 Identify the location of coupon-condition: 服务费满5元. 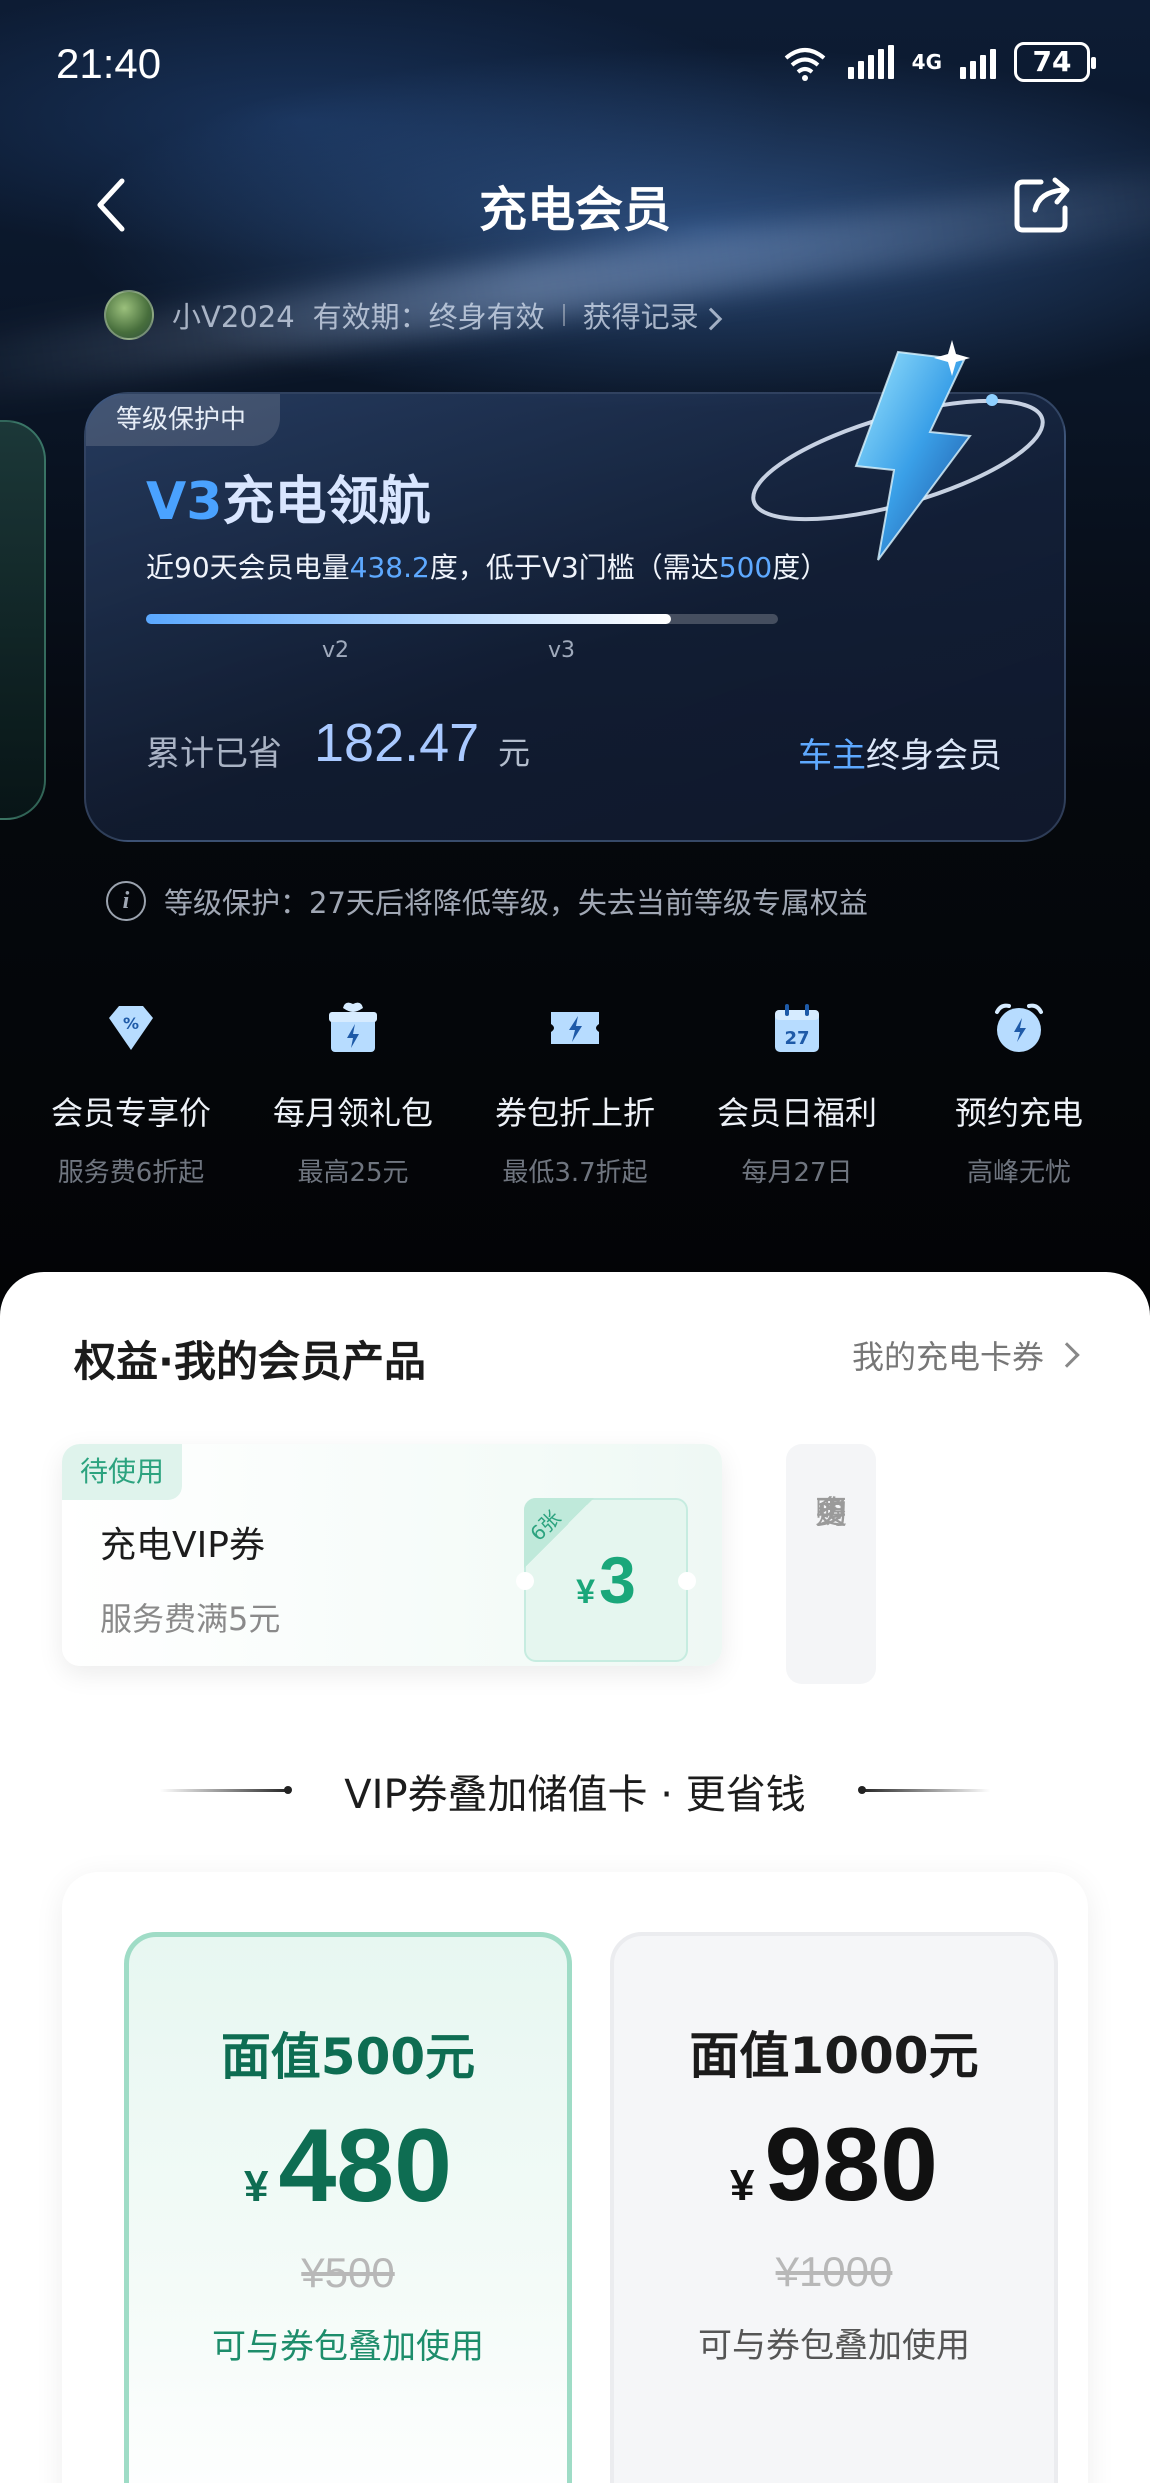
(190, 1619).